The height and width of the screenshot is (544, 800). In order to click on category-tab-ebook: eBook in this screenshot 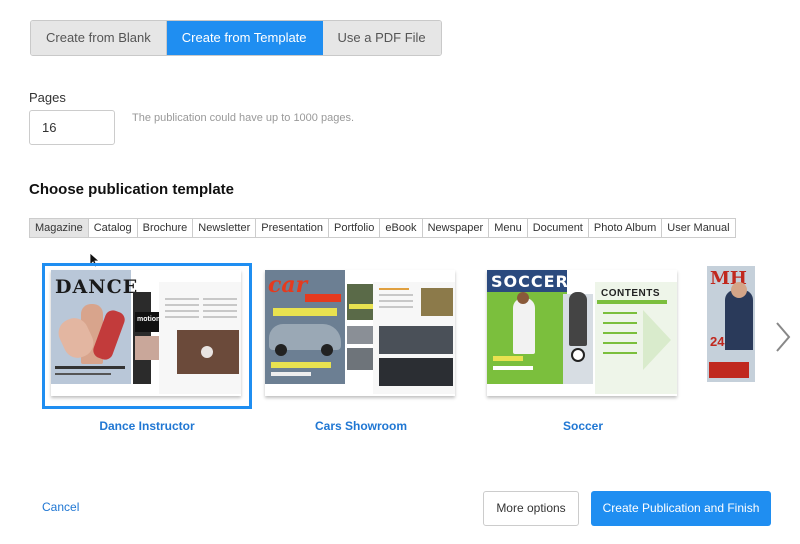, I will do `click(401, 228)`.